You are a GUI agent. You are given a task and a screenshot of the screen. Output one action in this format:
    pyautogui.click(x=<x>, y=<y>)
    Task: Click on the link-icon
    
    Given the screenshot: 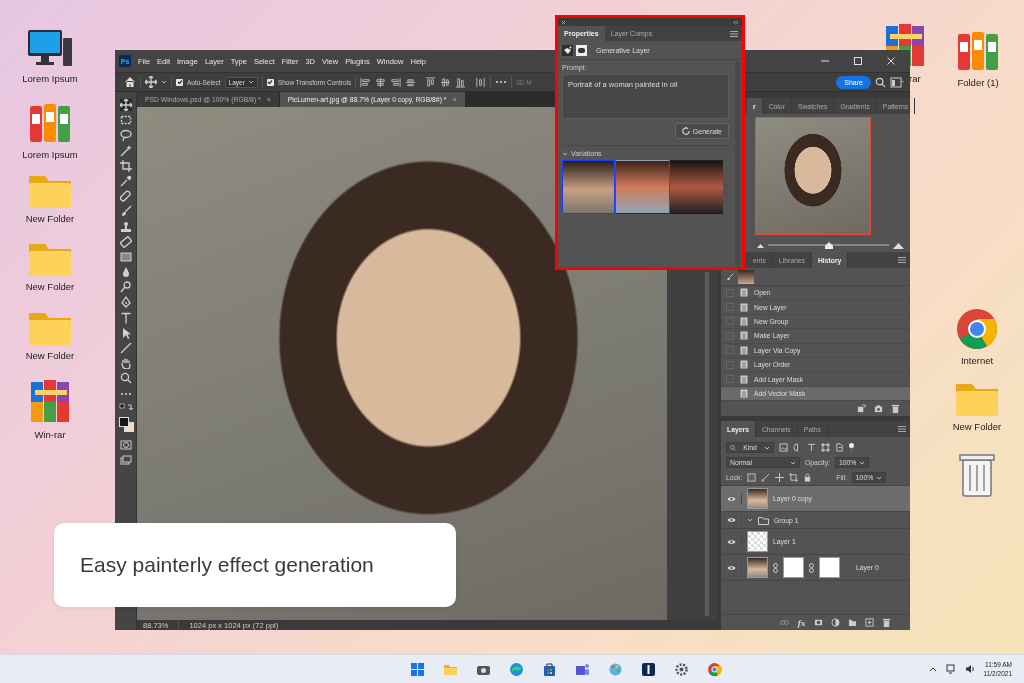 What is the action you would take?
    pyautogui.click(x=811, y=567)
    